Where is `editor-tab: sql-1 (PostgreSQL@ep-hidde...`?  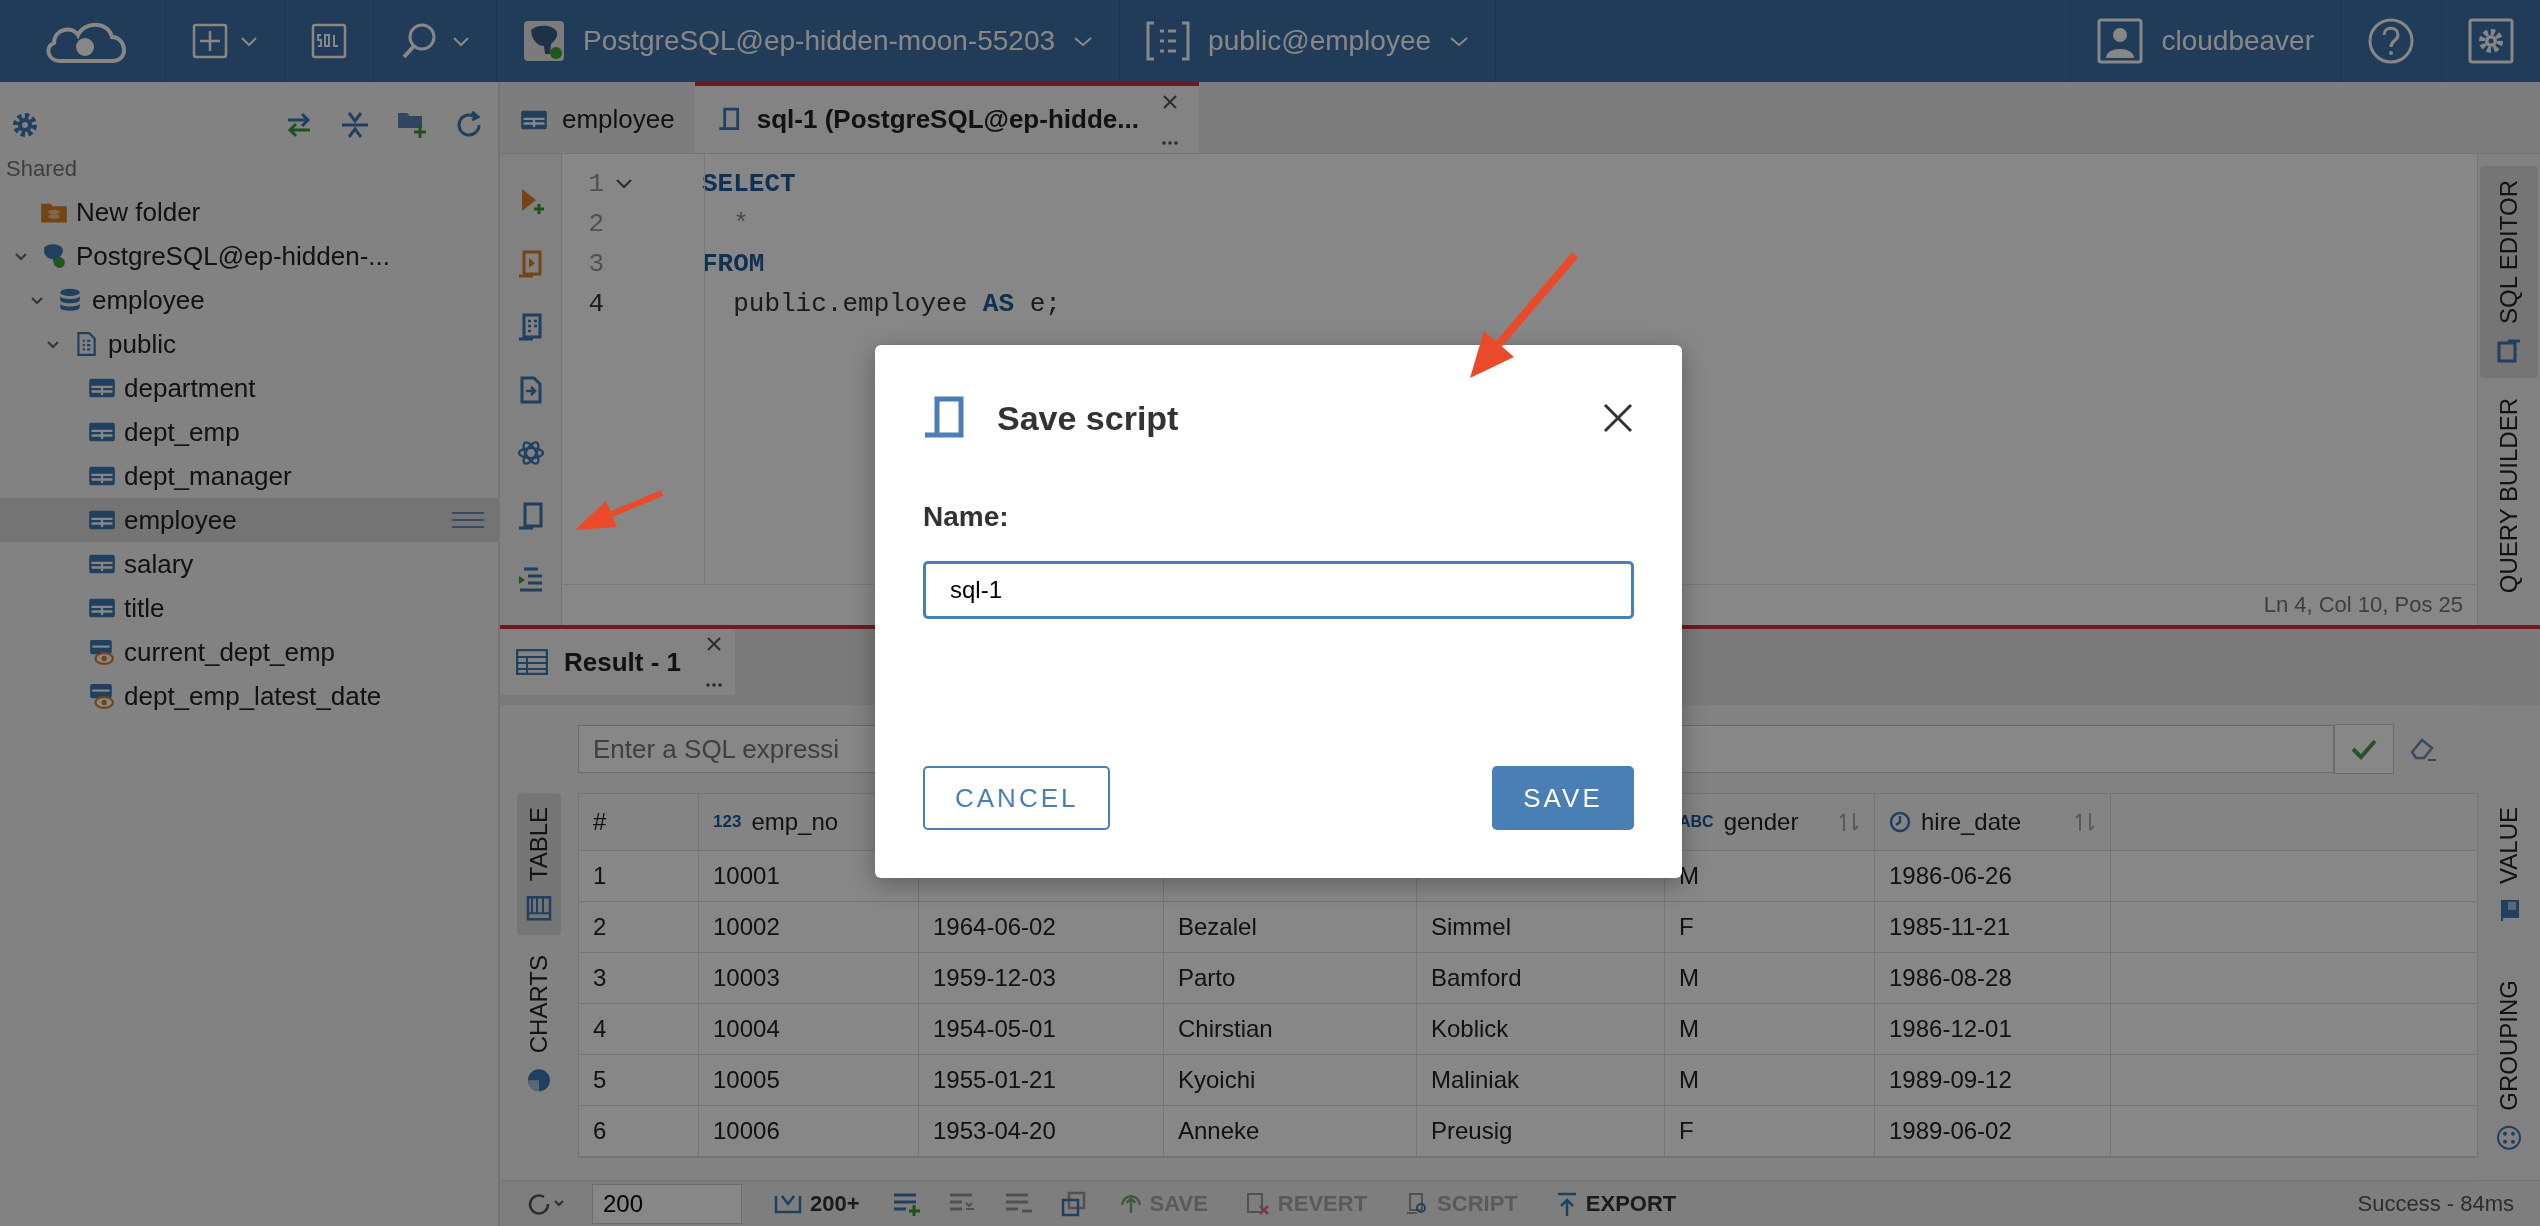
editor-tab: sql-1 (PostgreSQL@ep-hidde... is located at coordinates (946, 117).